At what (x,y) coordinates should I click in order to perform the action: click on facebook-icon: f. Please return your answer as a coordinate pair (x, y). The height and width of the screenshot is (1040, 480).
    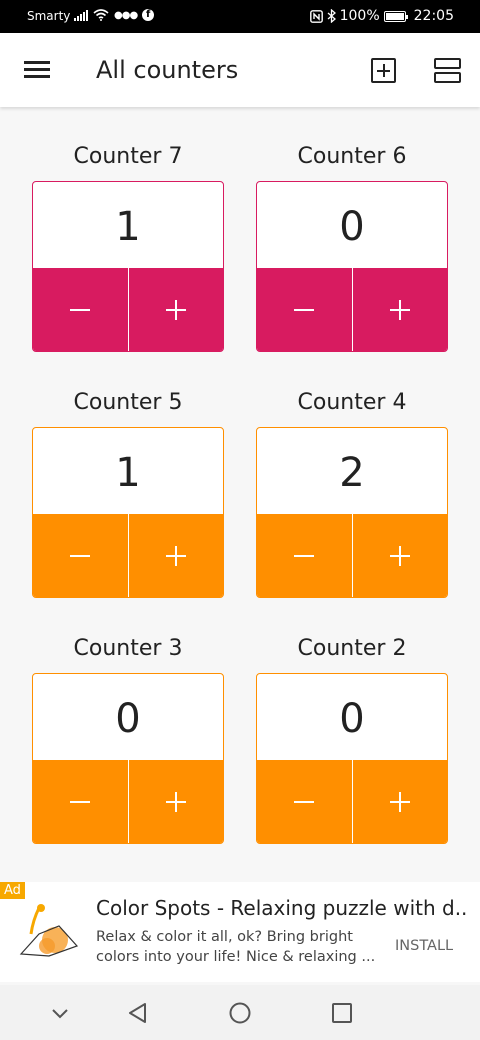
    Looking at the image, I should click on (148, 15).